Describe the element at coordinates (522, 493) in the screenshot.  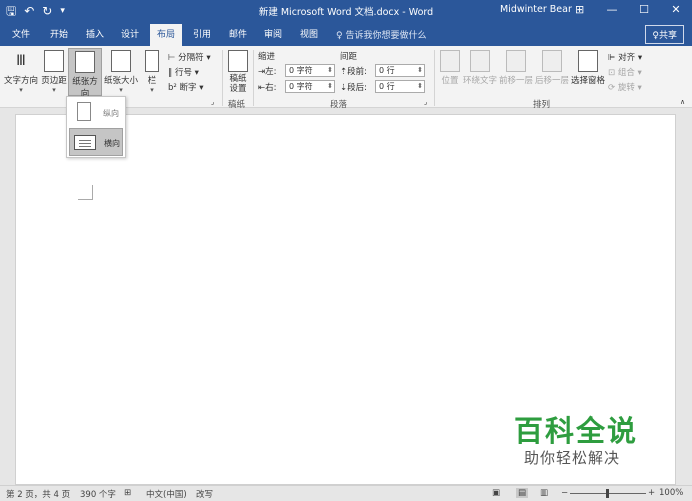
I see `print-layout-icon: ▤` at that location.